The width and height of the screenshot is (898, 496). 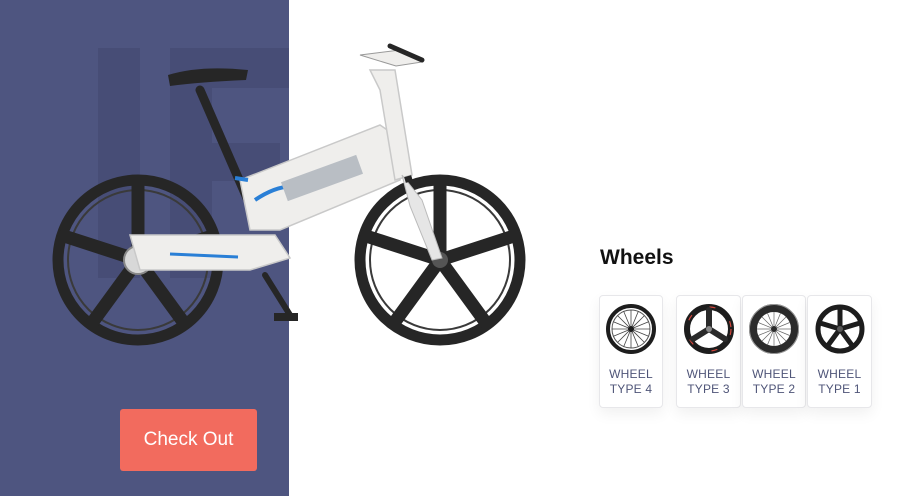 I want to click on wheel-type-1-icon, so click(x=839, y=329).